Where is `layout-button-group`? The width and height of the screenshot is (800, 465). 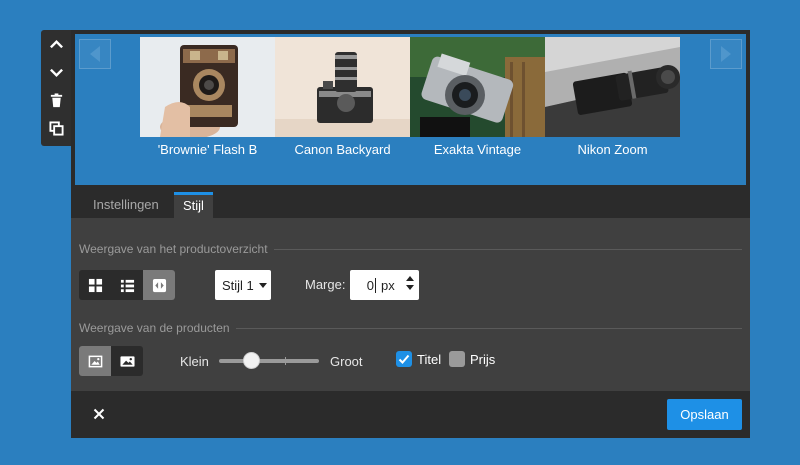 layout-button-group is located at coordinates (127, 285).